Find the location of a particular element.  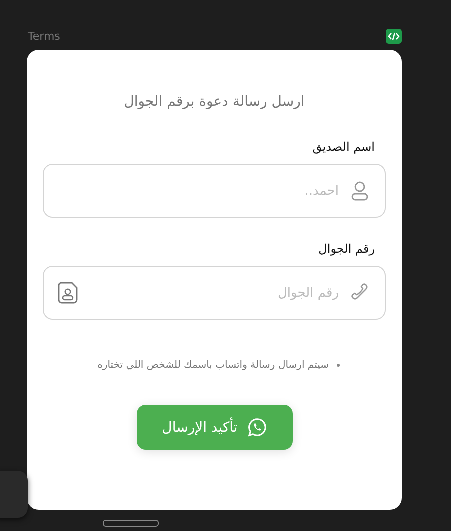

field-label: رقم الجوال is located at coordinates (347, 249).